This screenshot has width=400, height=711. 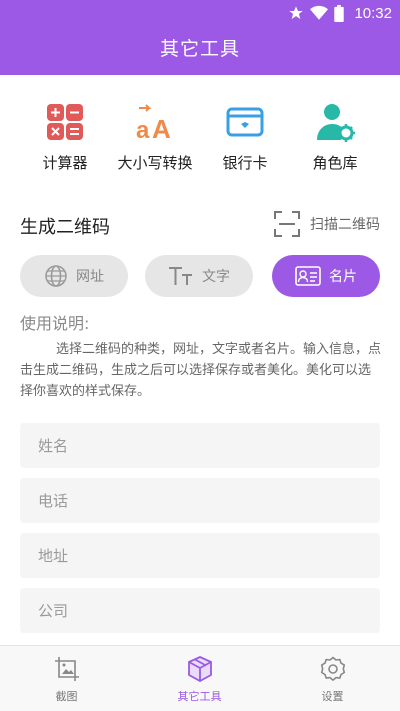 What do you see at coordinates (336, 123) in the screenshot?
I see `role-library-icon` at bounding box center [336, 123].